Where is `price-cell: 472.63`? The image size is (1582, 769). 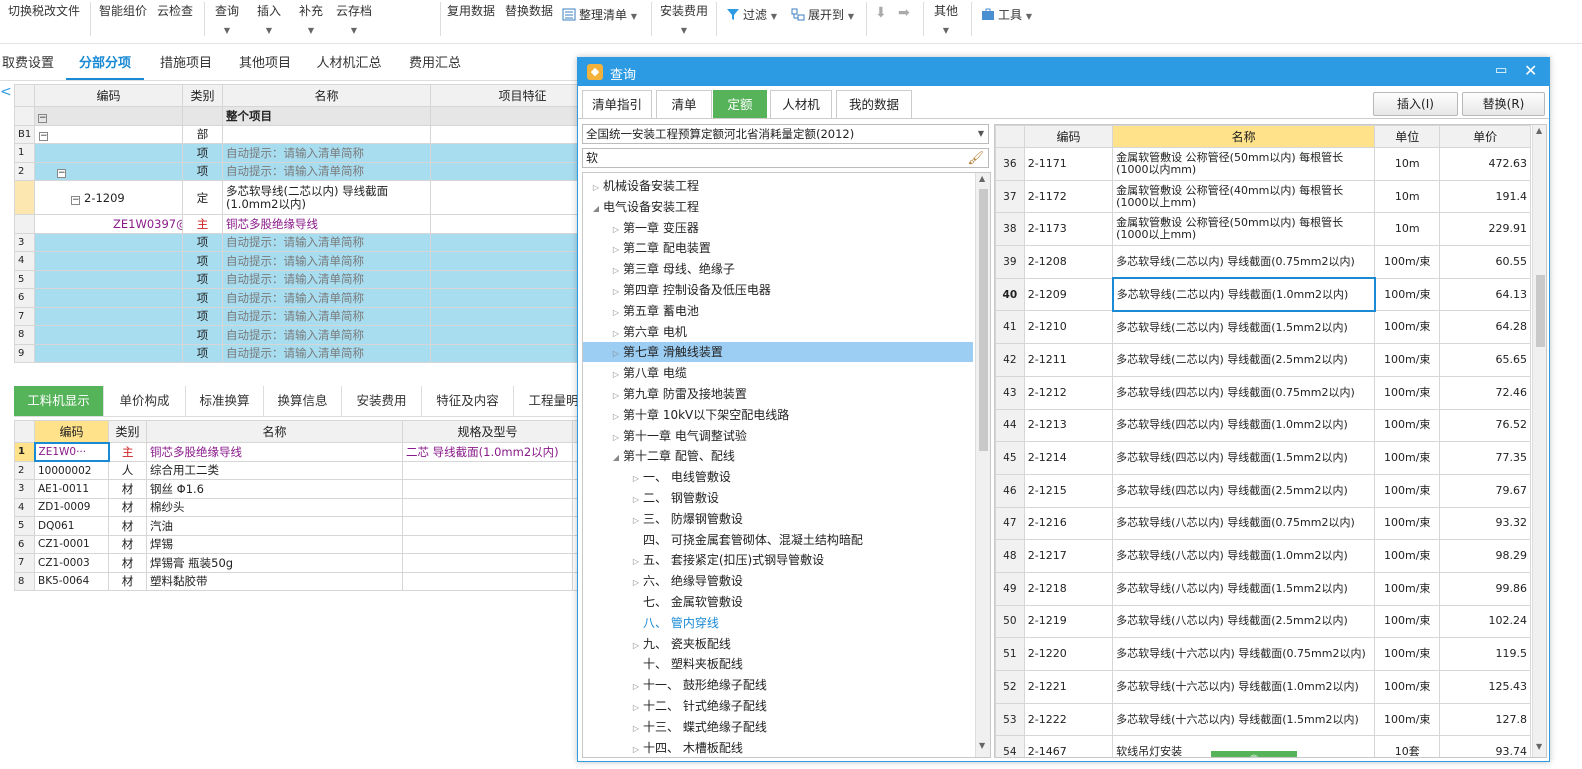
price-cell: 472.63 is located at coordinates (1485, 164).